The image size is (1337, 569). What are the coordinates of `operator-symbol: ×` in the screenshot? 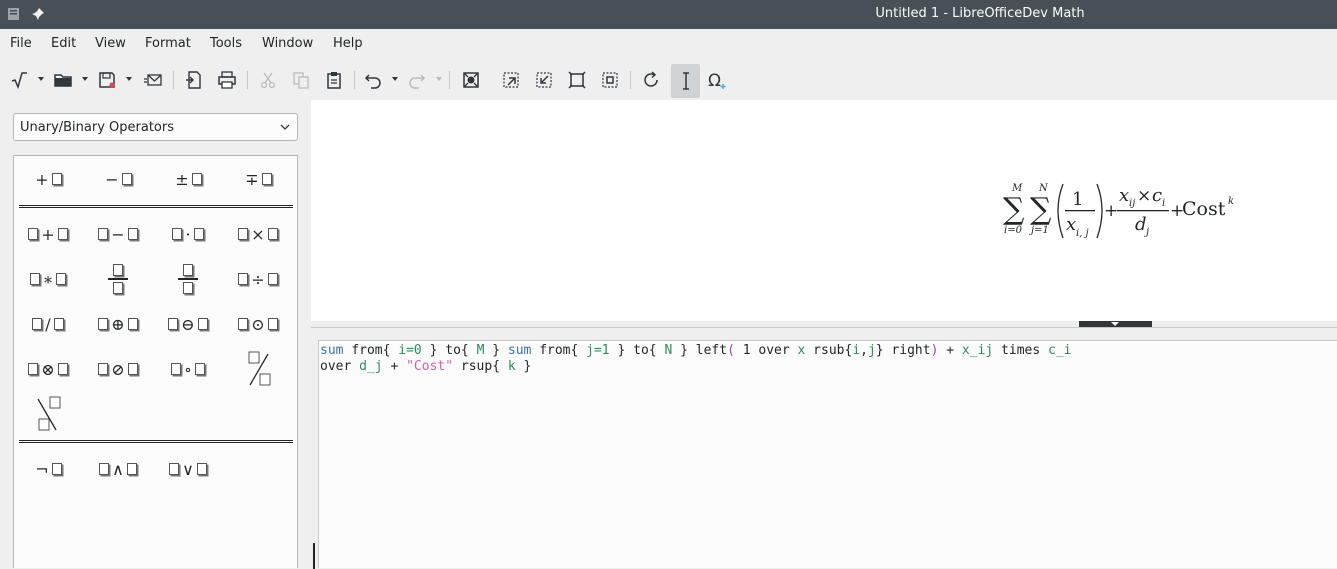 It's located at (258, 234).